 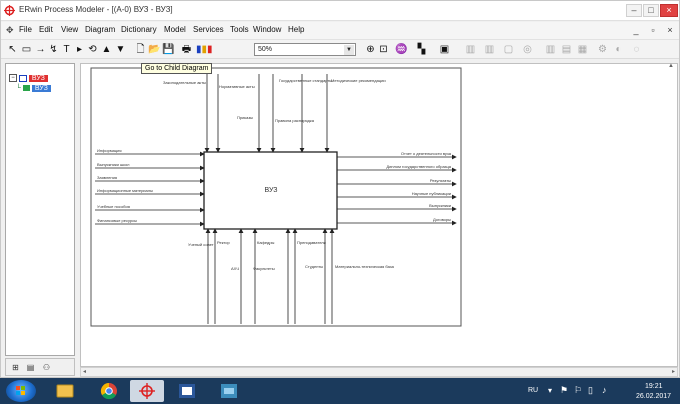 I want to click on language-indicator: RU, so click(x=533, y=390).